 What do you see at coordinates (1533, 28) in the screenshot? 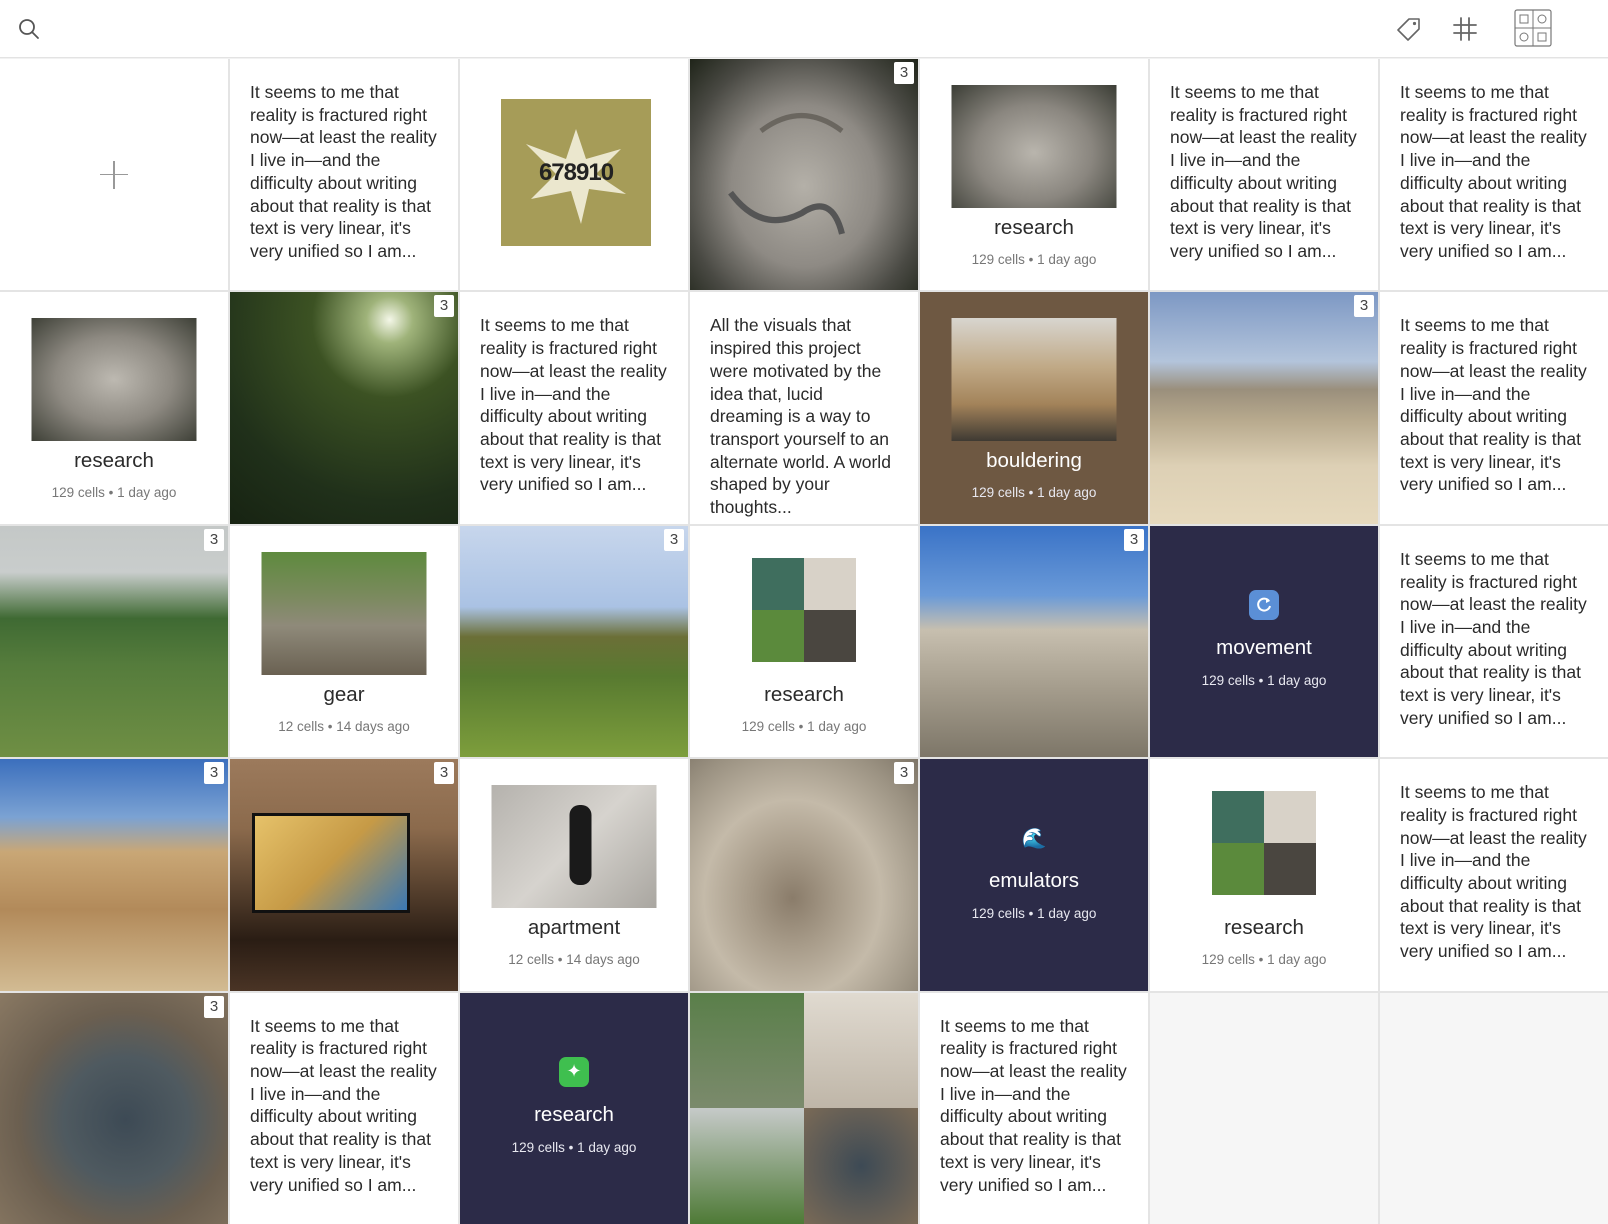
I see `layout-icon` at bounding box center [1533, 28].